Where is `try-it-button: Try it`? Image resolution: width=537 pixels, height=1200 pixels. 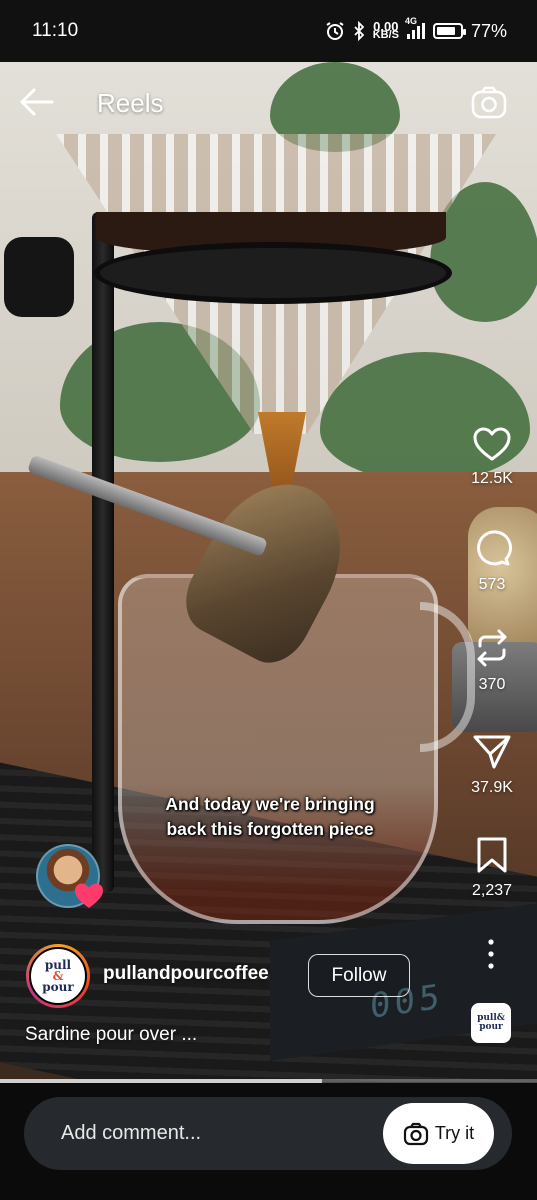
try-it-button: Try it is located at coordinates (438, 1133).